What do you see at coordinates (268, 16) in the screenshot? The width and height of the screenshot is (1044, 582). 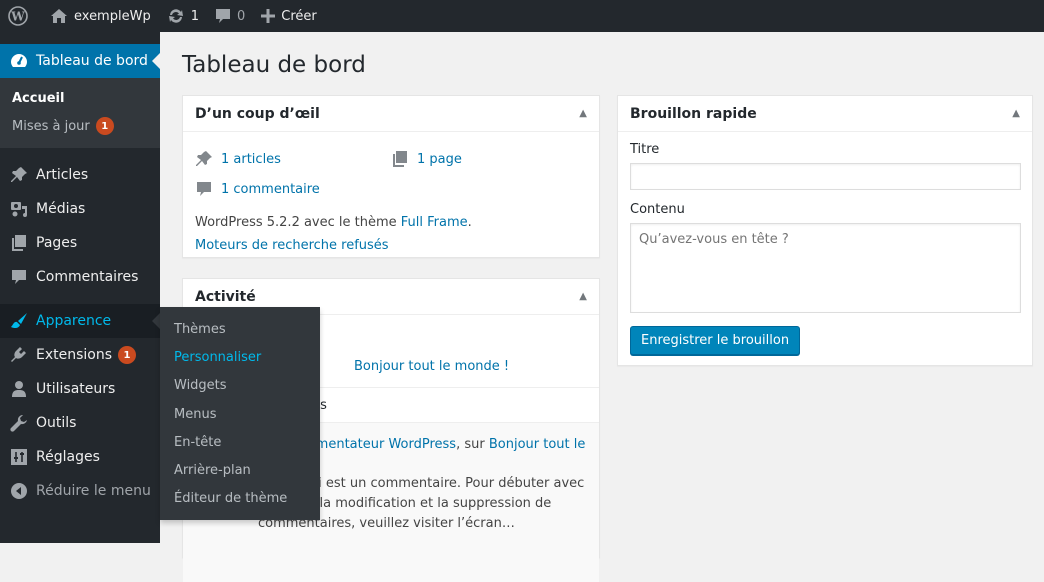 I see `plus-icon` at bounding box center [268, 16].